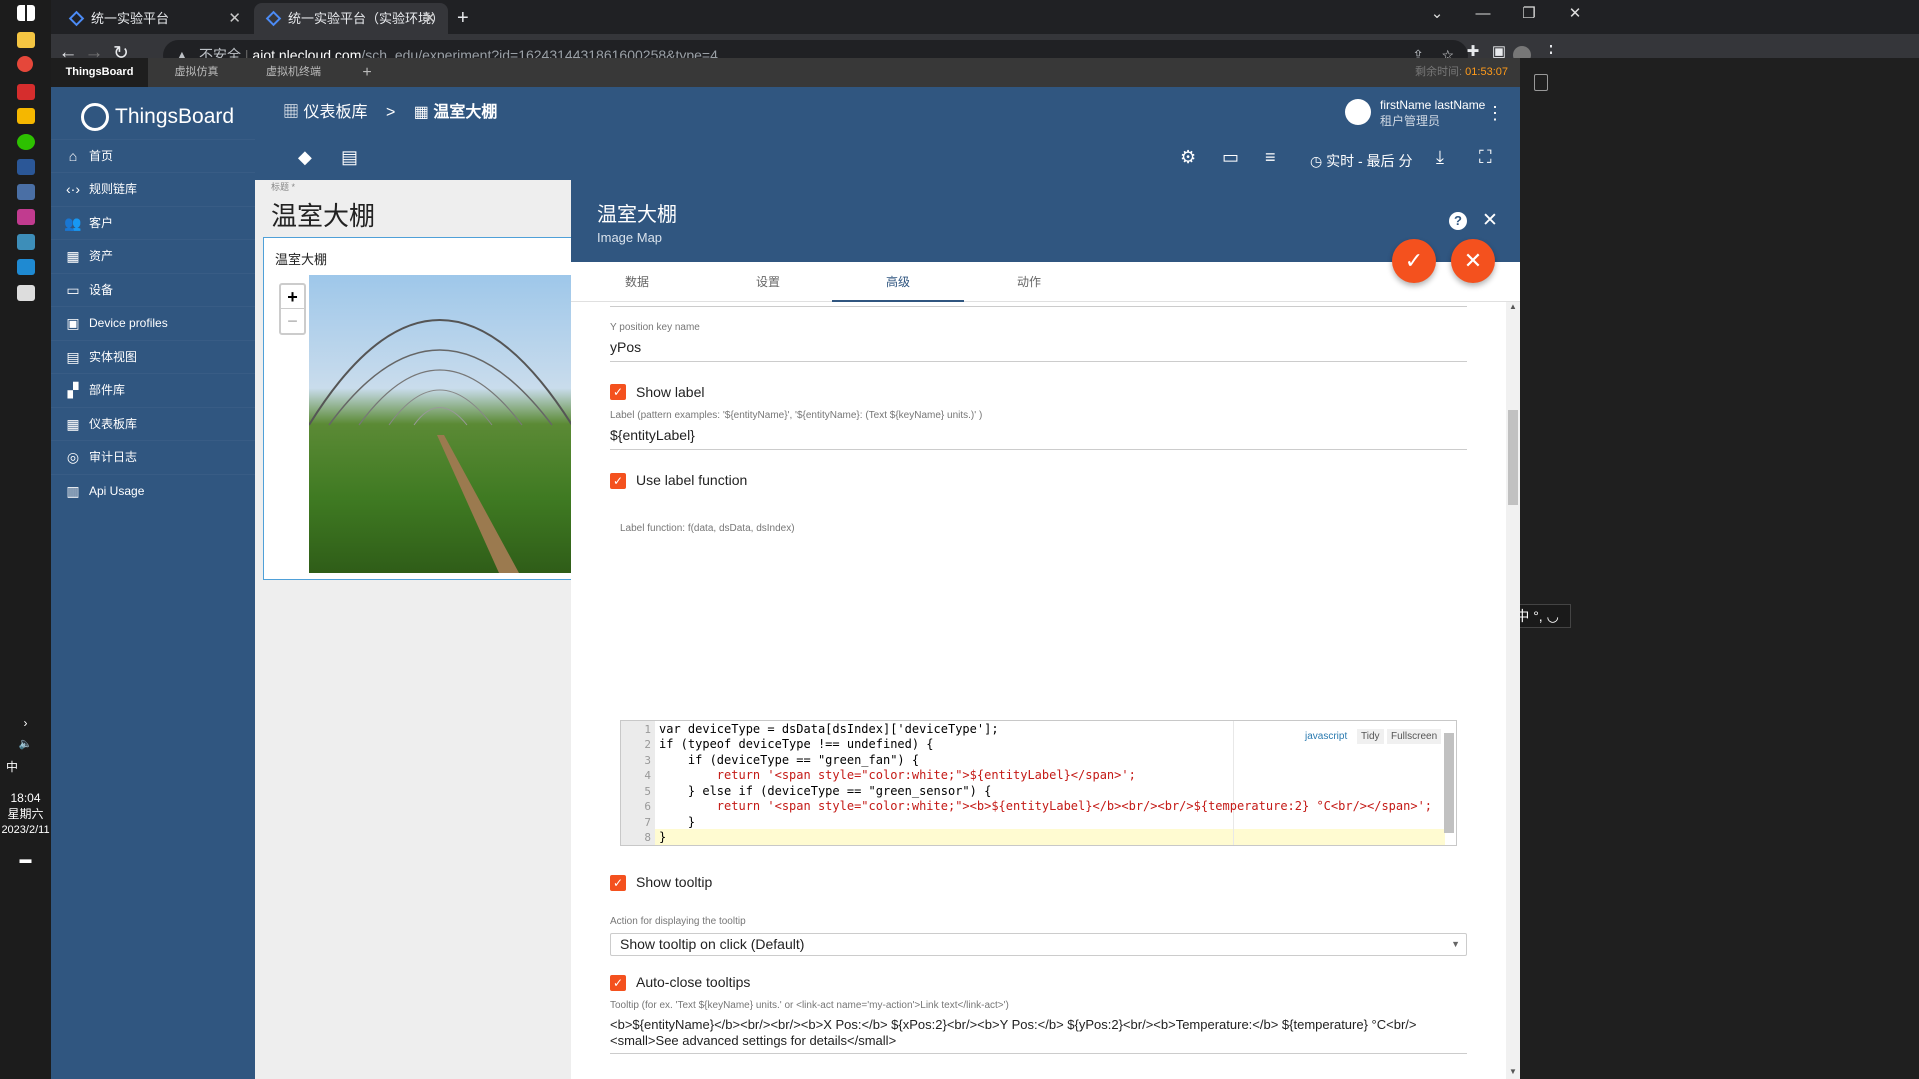 The width and height of the screenshot is (1919, 1079). I want to click on more-vert-icon: ⋮, so click(1495, 113).